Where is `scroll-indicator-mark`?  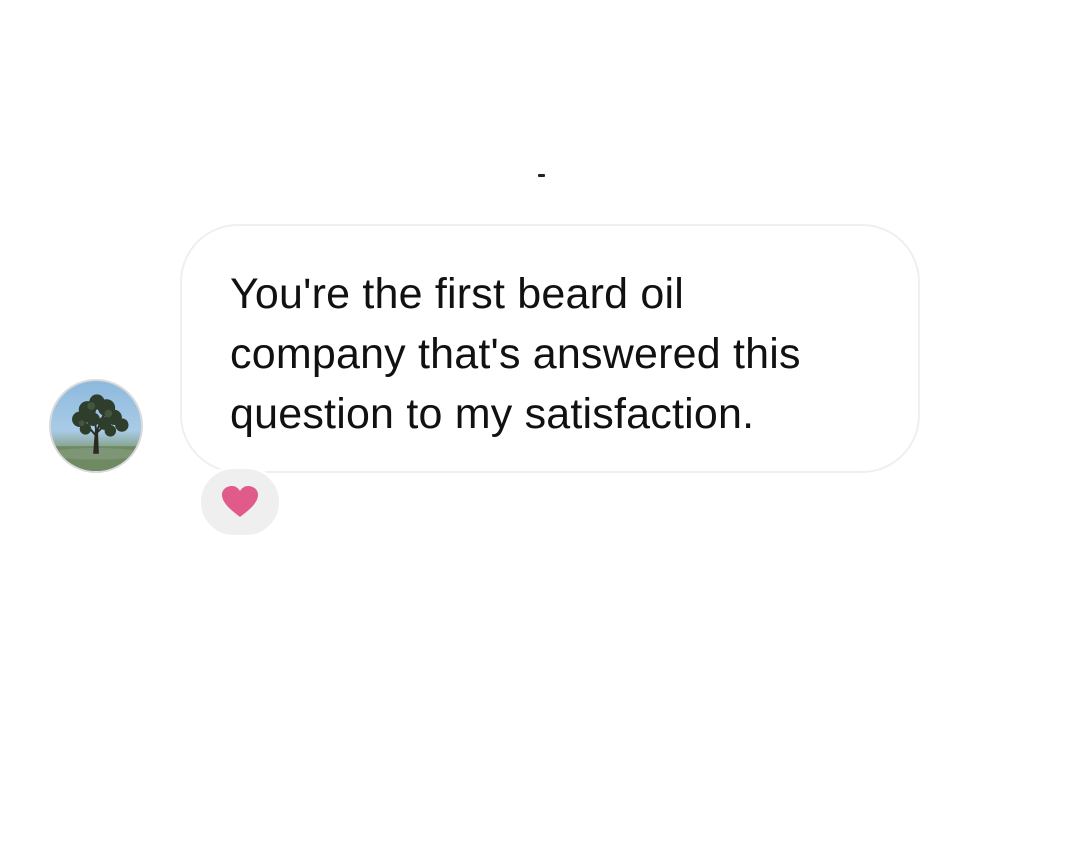
scroll-indicator-mark is located at coordinates (541, 175).